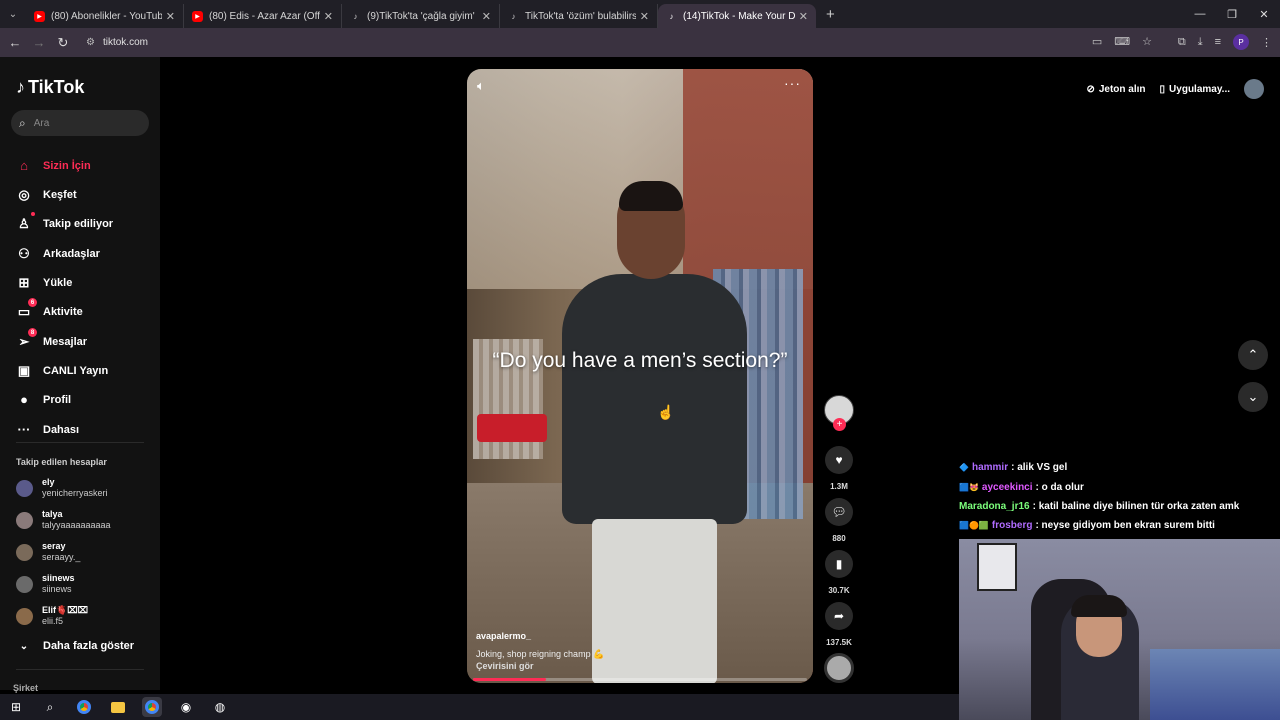 The width and height of the screenshot is (1280, 720). Describe the element at coordinates (65, 610) in the screenshot. I see `account-name: Elif🫀⌧⌧` at that location.